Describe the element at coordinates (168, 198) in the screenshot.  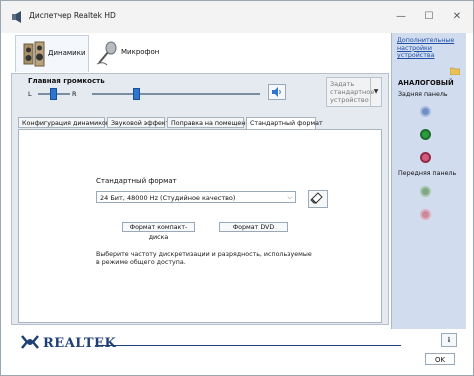
I see `format-select-value: 24 Бит, 48000 Hz (Студийное качество)` at that location.